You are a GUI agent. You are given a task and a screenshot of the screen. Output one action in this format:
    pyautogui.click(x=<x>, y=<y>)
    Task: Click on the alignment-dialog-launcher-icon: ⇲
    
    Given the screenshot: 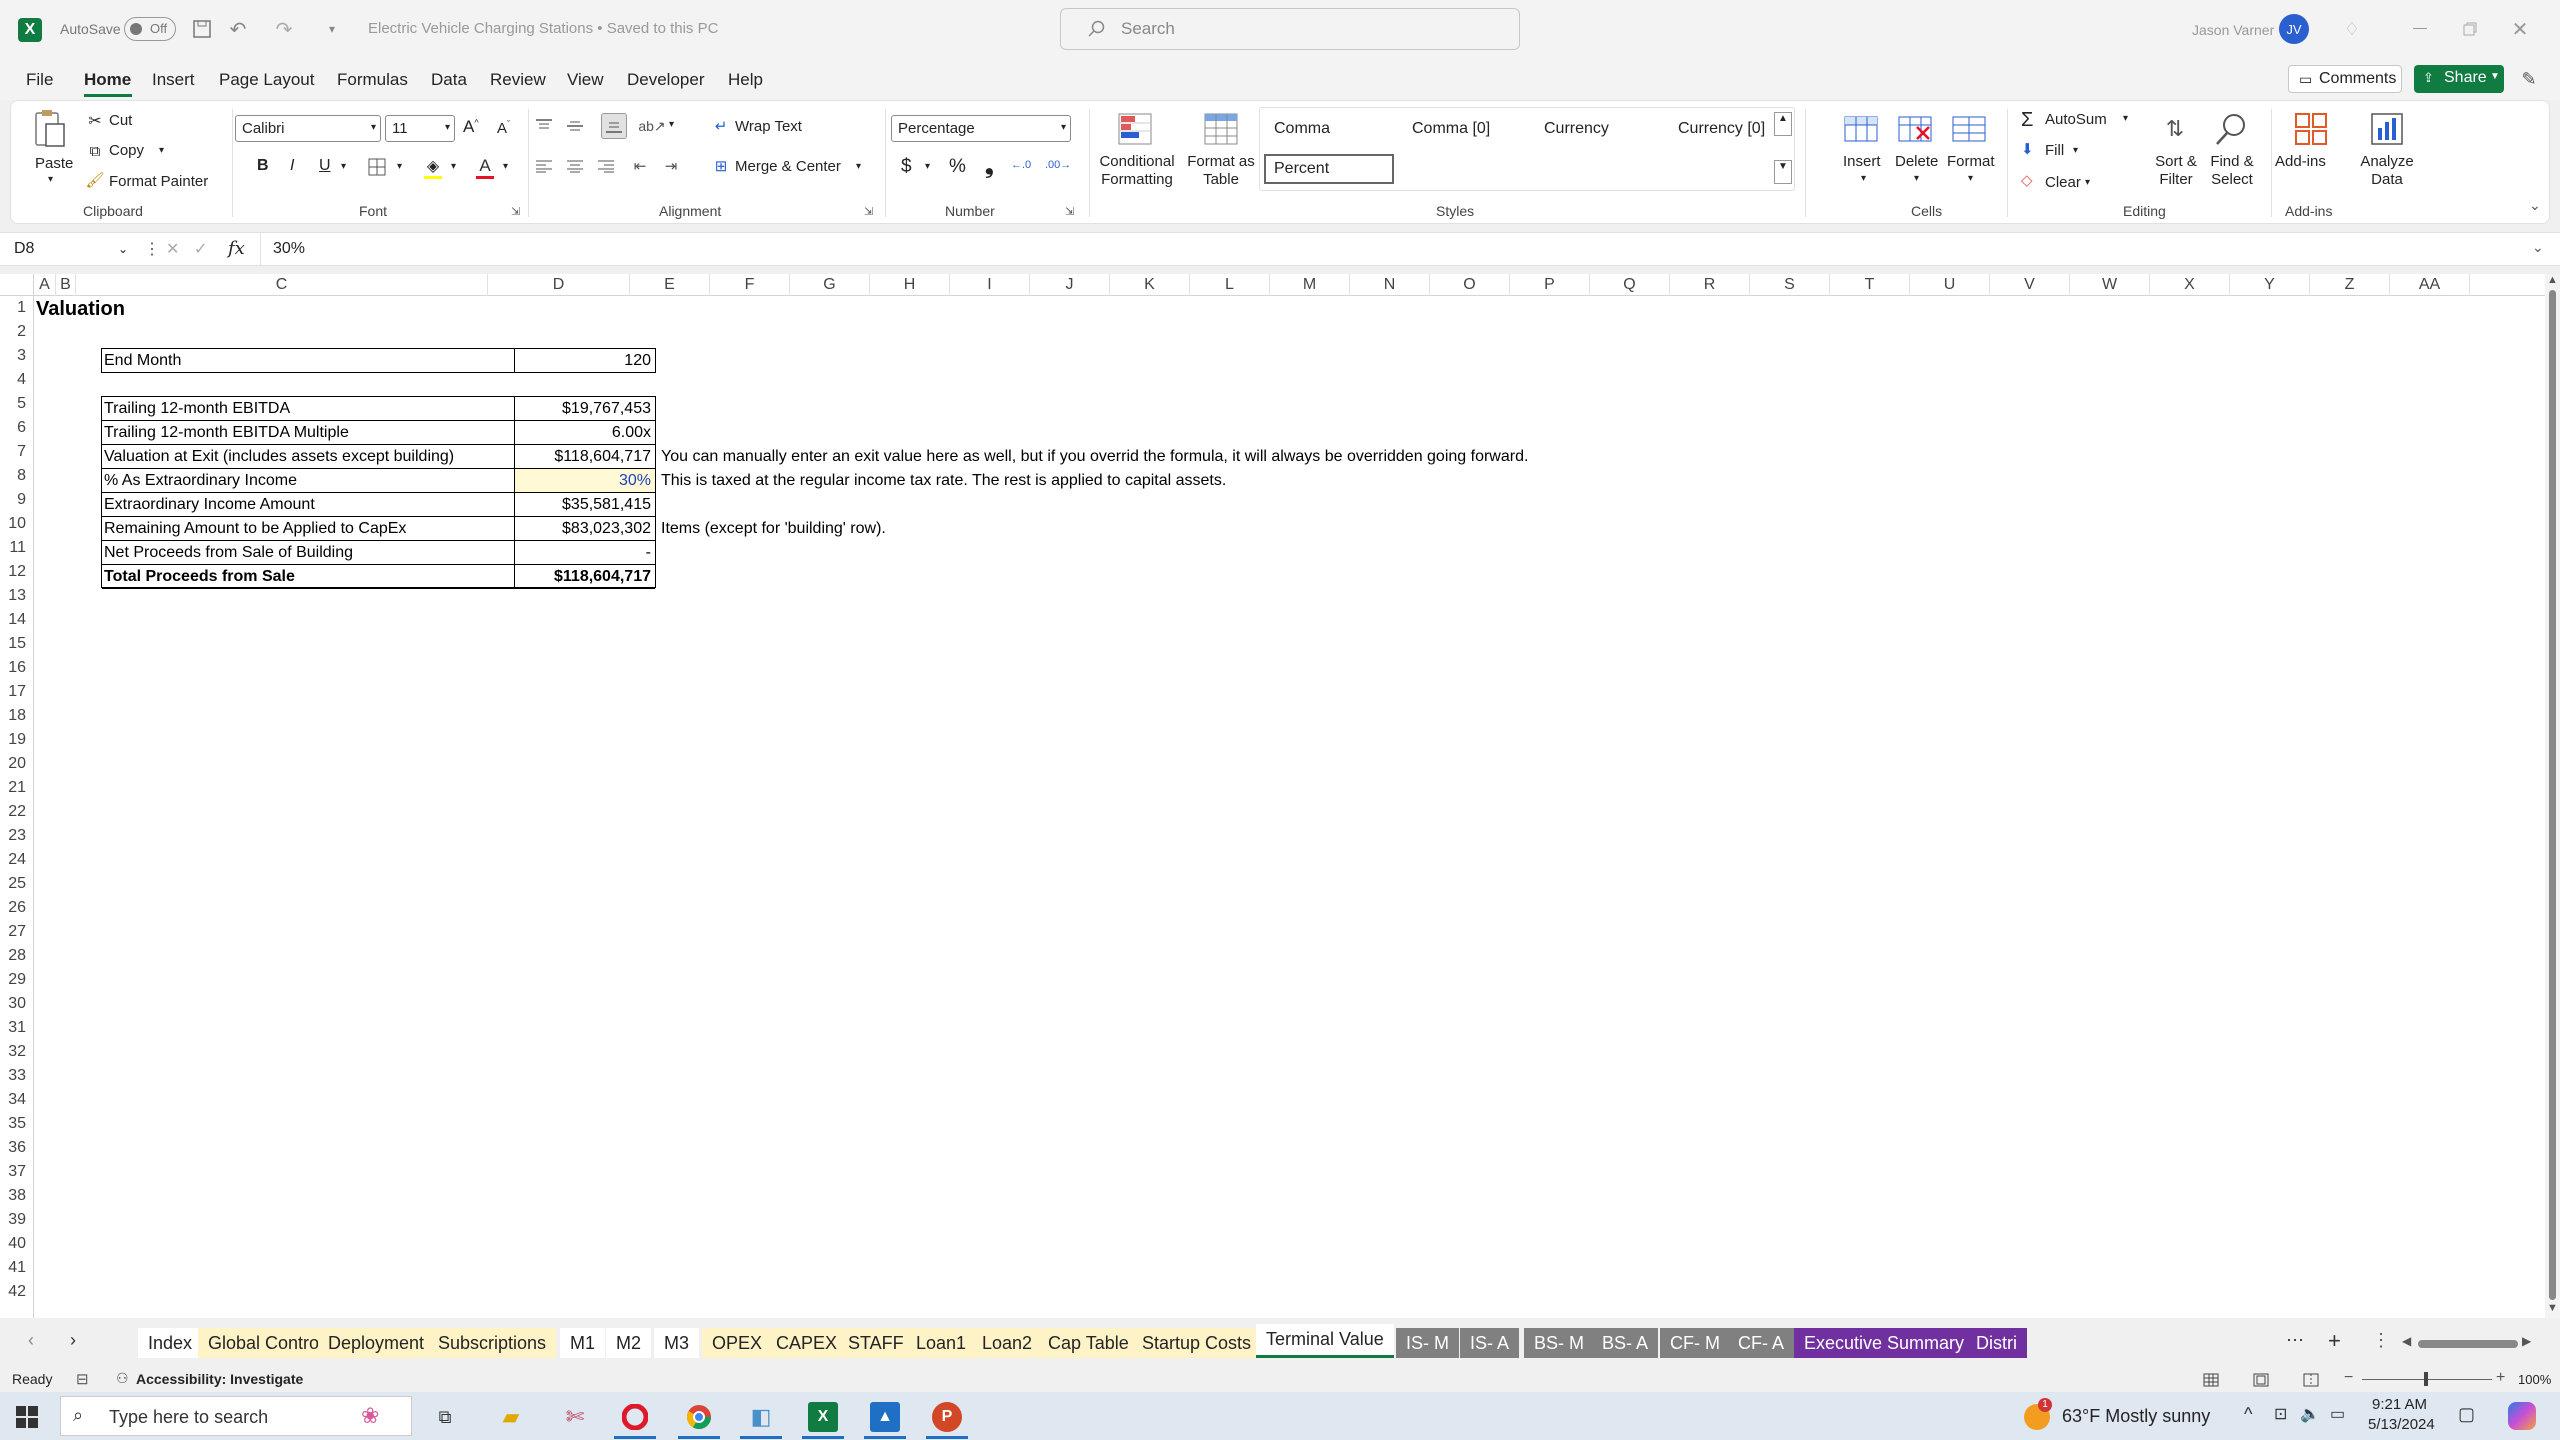 What is the action you would take?
    pyautogui.click(x=868, y=211)
    